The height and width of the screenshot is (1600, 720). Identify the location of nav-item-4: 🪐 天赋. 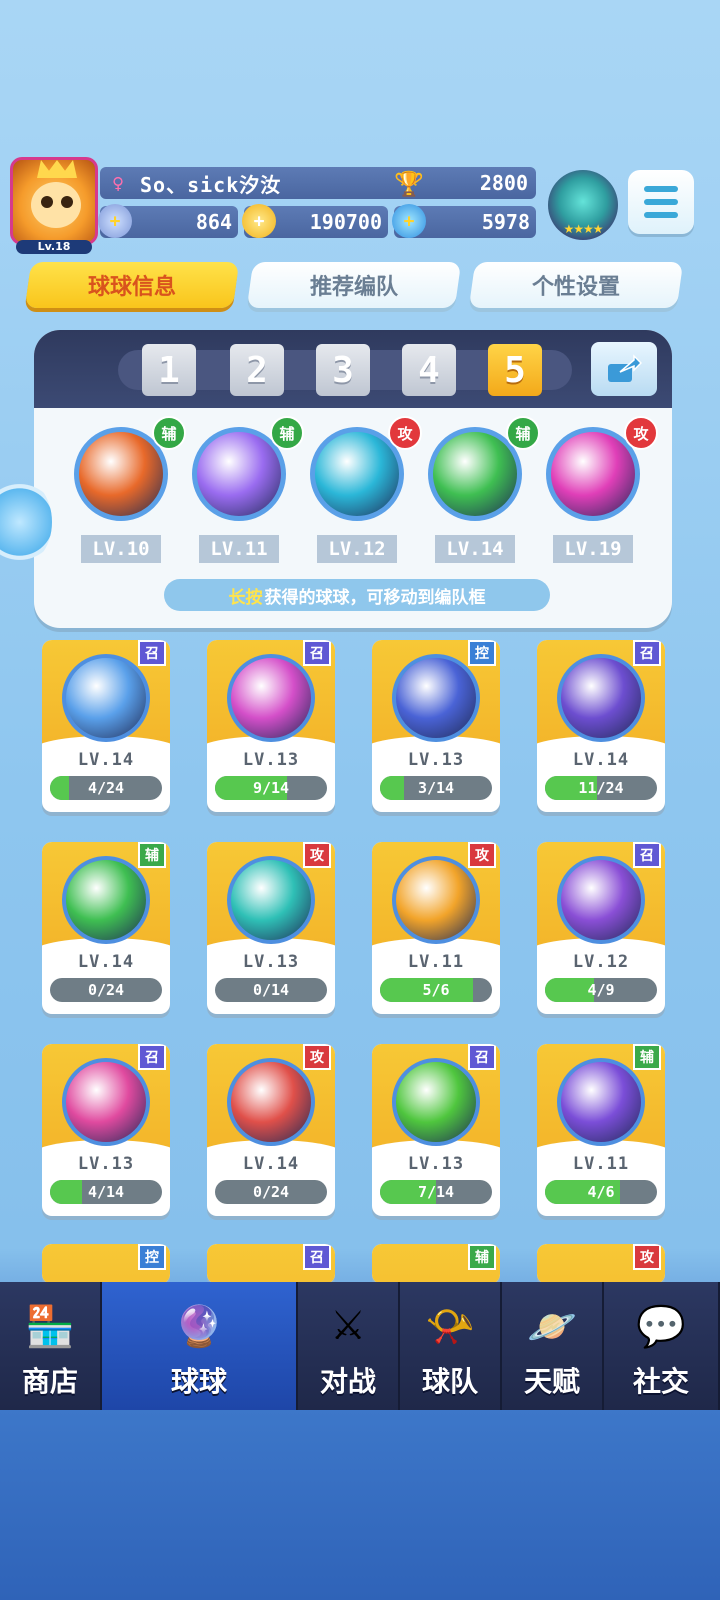
(553, 1346).